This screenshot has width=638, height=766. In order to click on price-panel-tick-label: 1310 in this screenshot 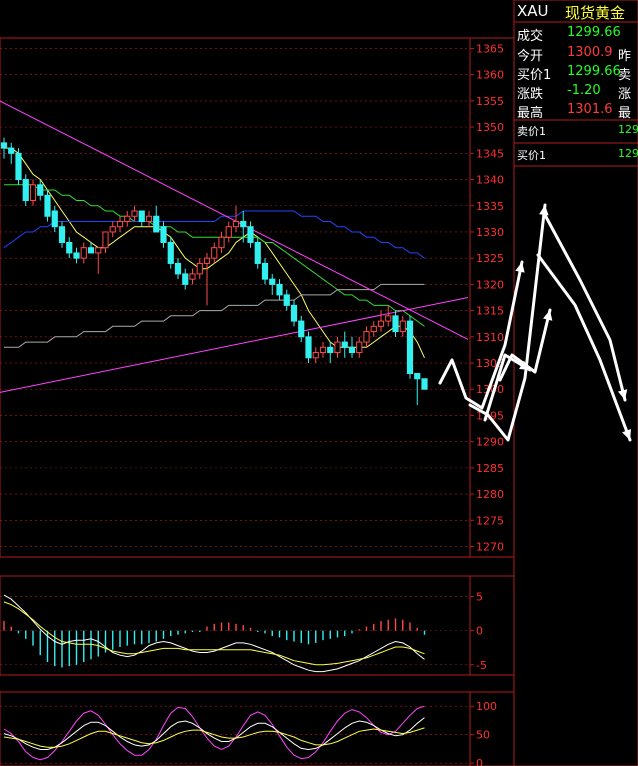, I will do `click(490, 337)`.